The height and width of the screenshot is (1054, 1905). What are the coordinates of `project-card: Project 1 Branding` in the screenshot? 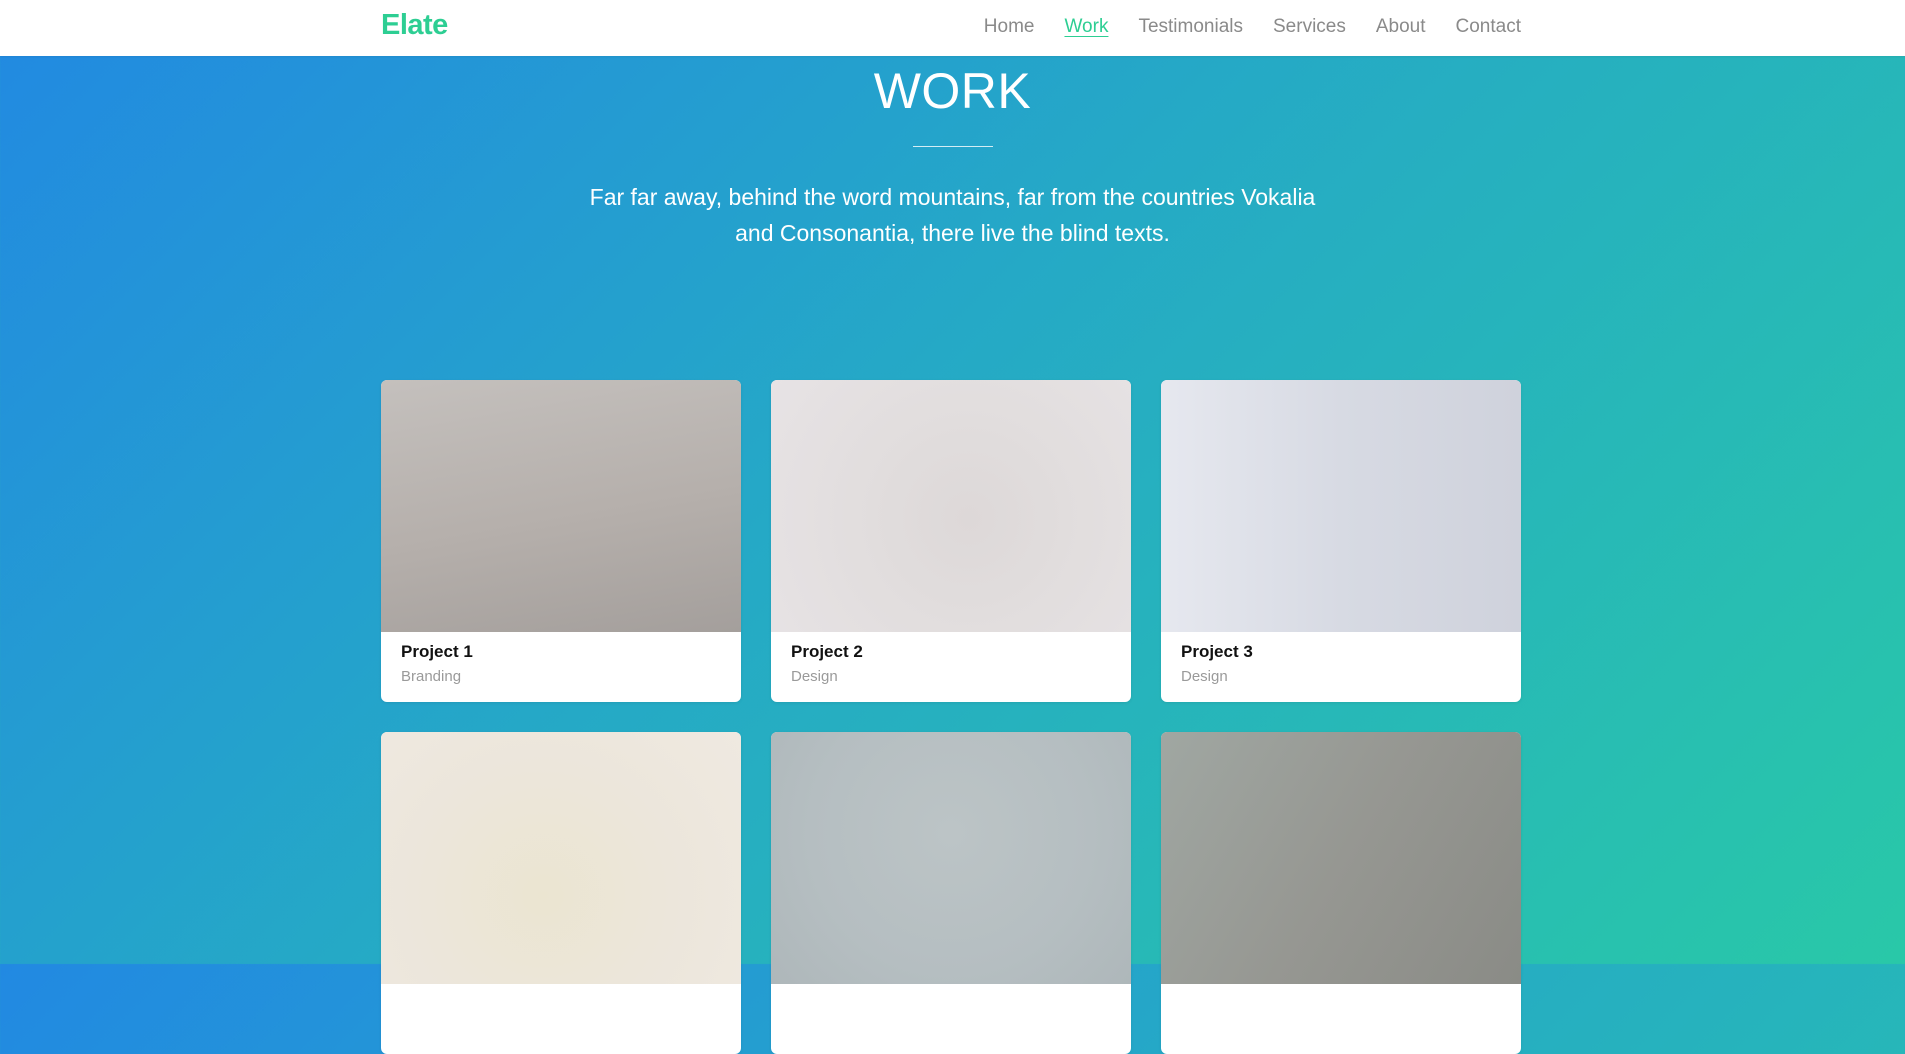 It's located at (561, 541).